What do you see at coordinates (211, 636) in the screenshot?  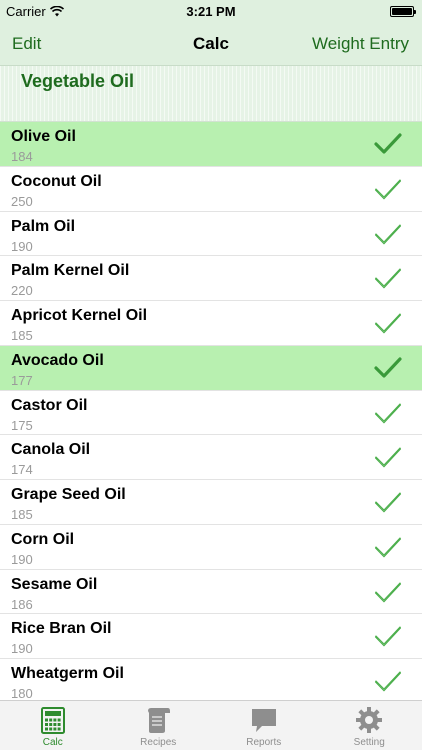 I see `oil-row: Rice Bran Oil 190` at bounding box center [211, 636].